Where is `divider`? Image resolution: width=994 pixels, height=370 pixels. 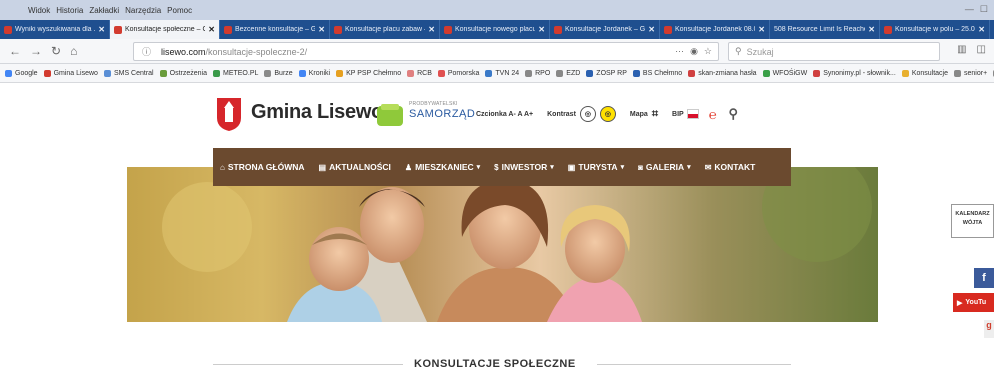 divider is located at coordinates (308, 364).